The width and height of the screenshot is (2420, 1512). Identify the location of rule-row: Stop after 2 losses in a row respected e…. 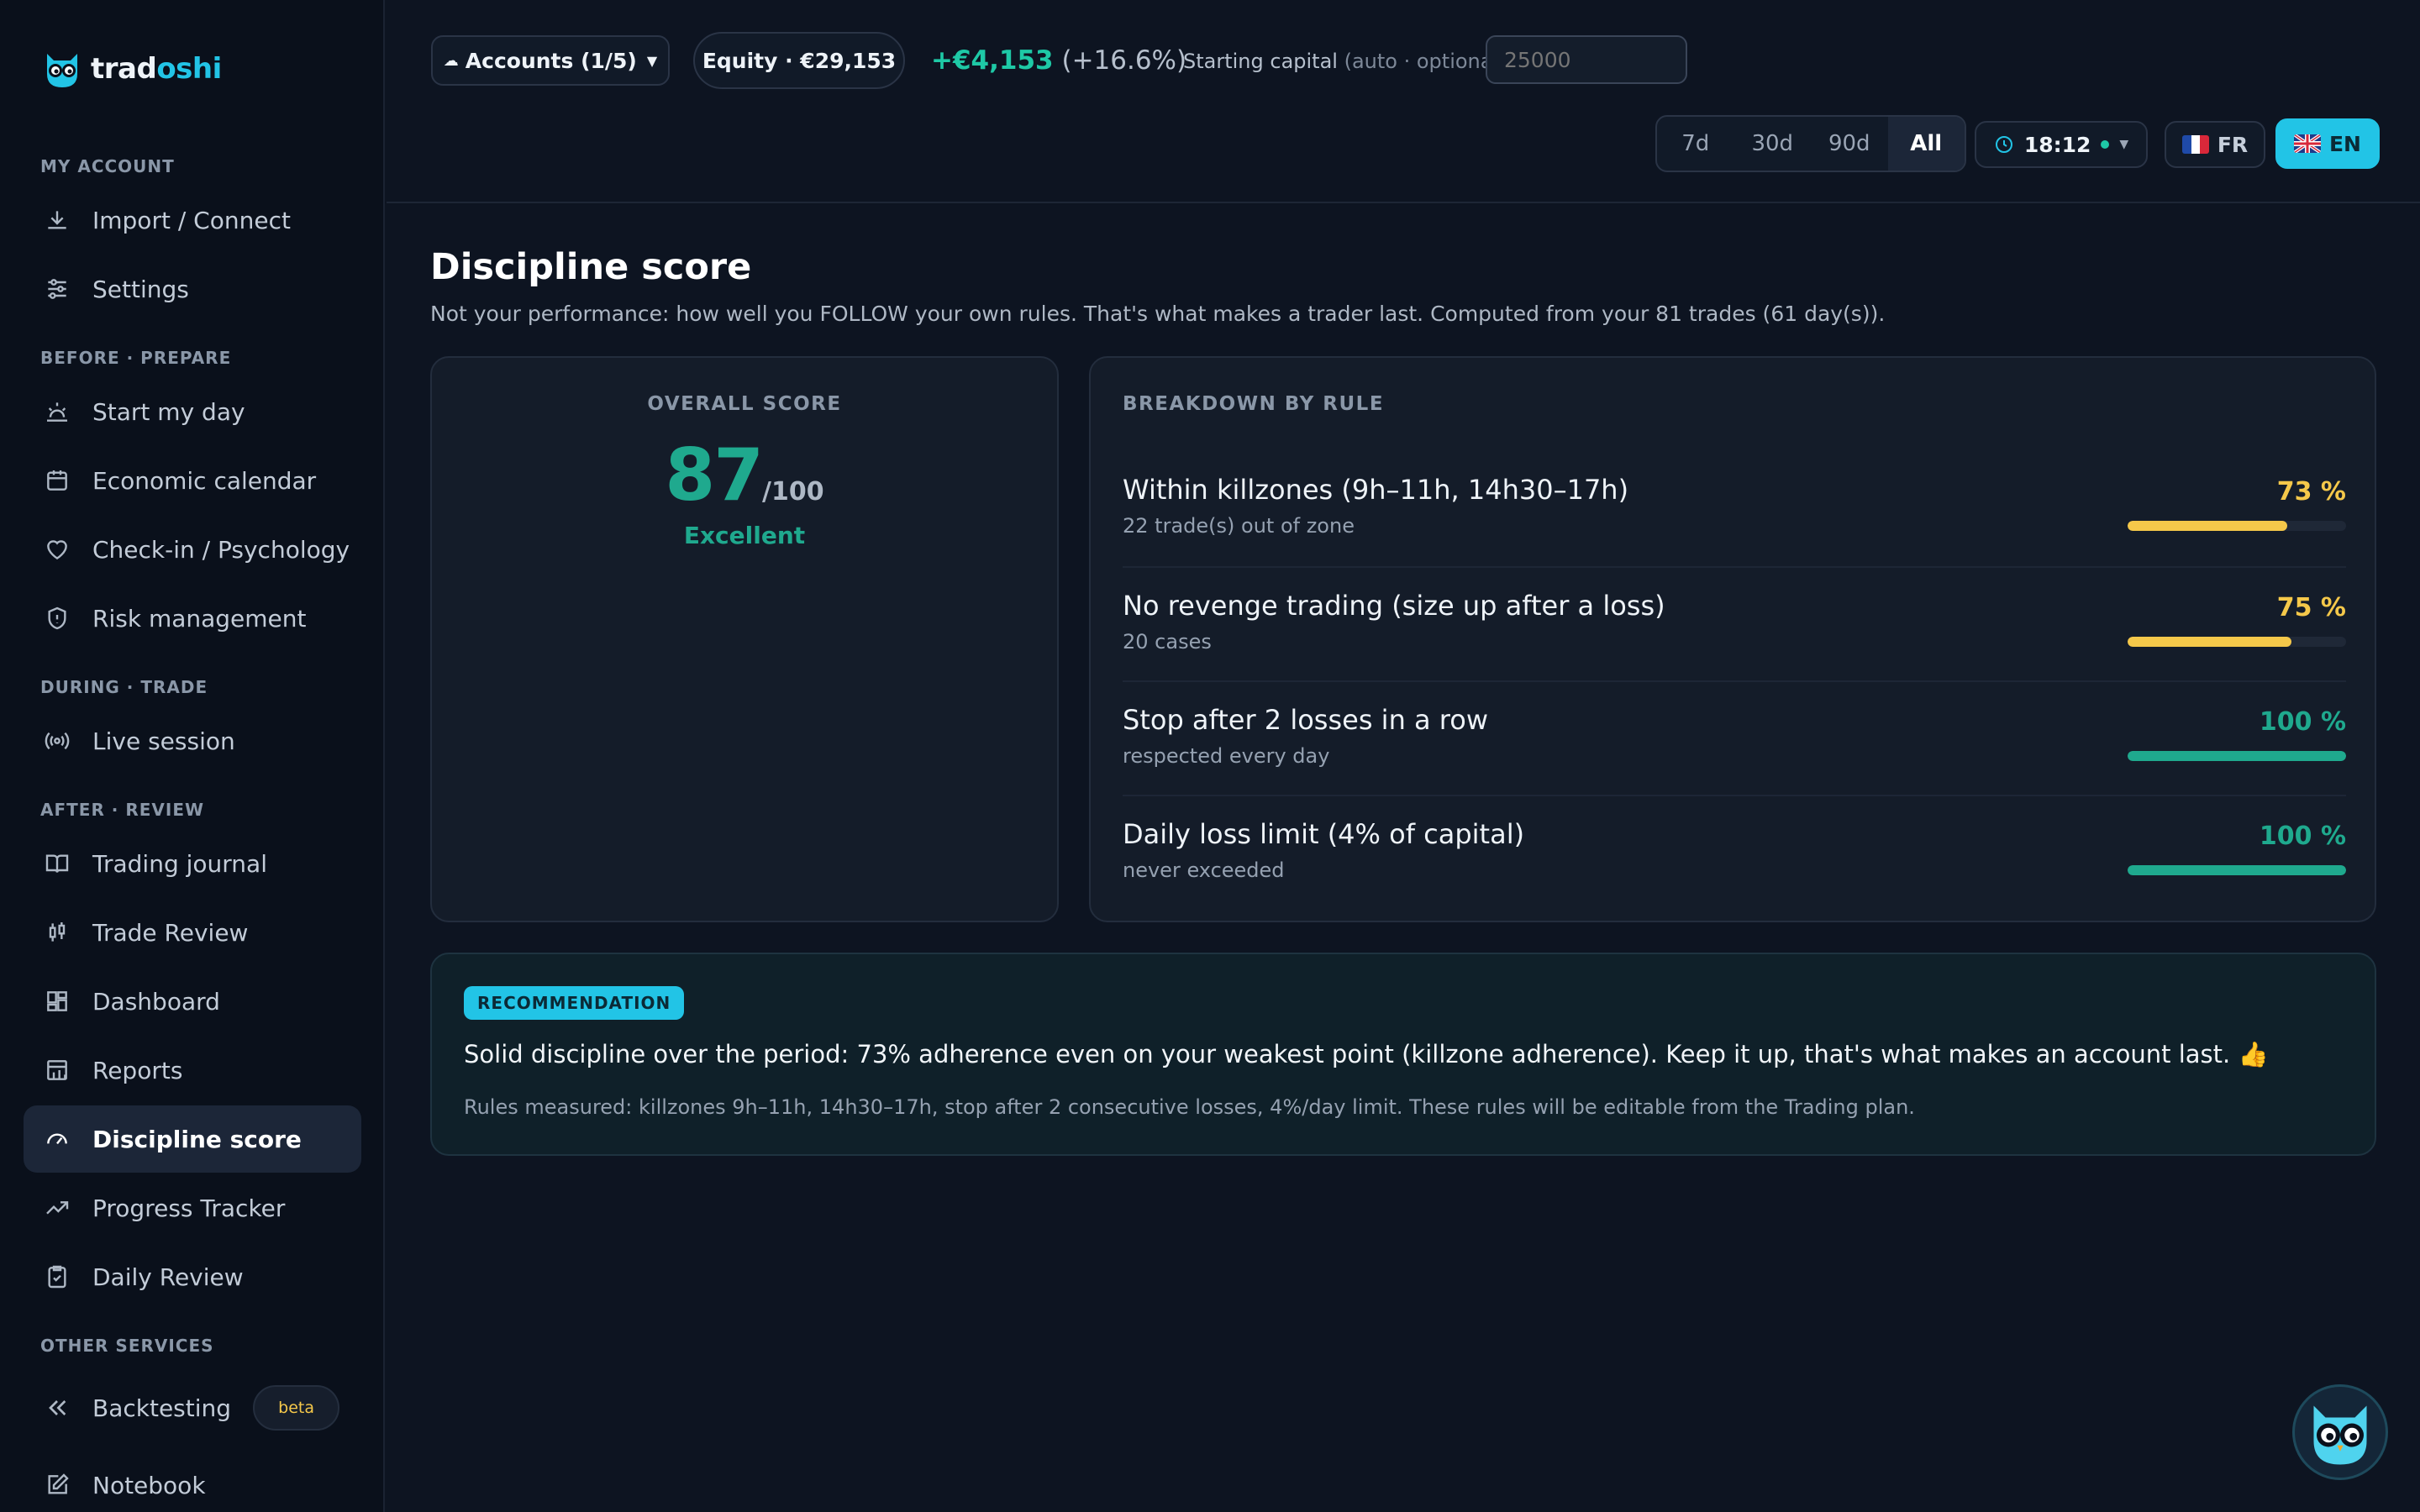
(1735, 737).